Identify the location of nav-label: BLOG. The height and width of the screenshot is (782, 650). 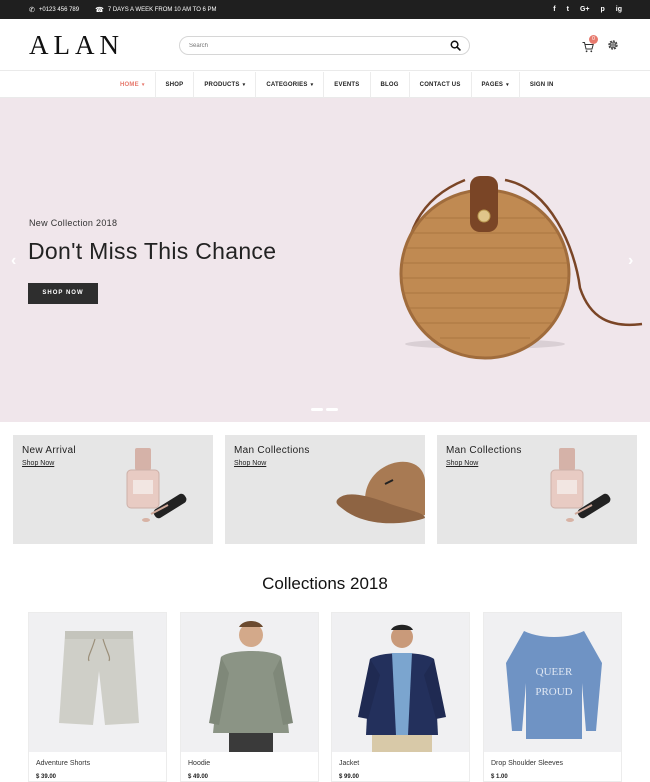
(389, 85).